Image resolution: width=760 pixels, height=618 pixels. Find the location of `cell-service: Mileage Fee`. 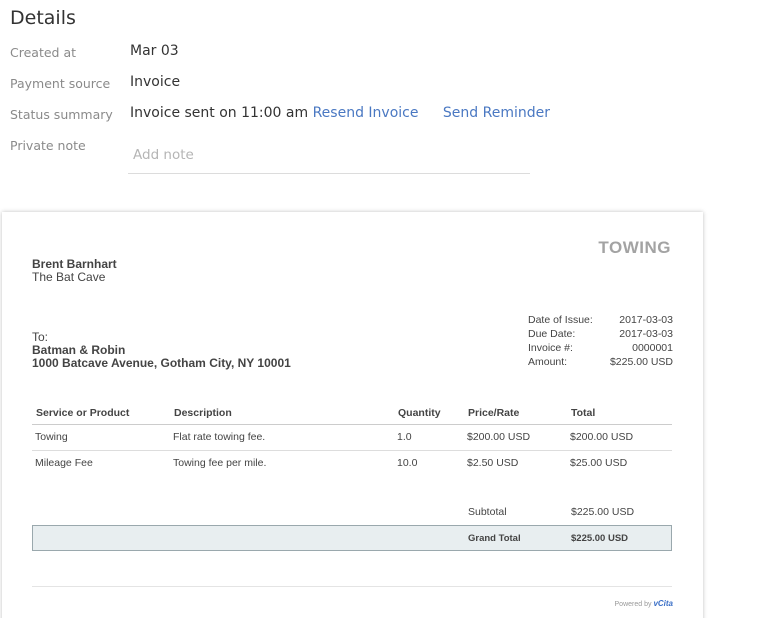

cell-service: Mileage Fee is located at coordinates (64, 463).